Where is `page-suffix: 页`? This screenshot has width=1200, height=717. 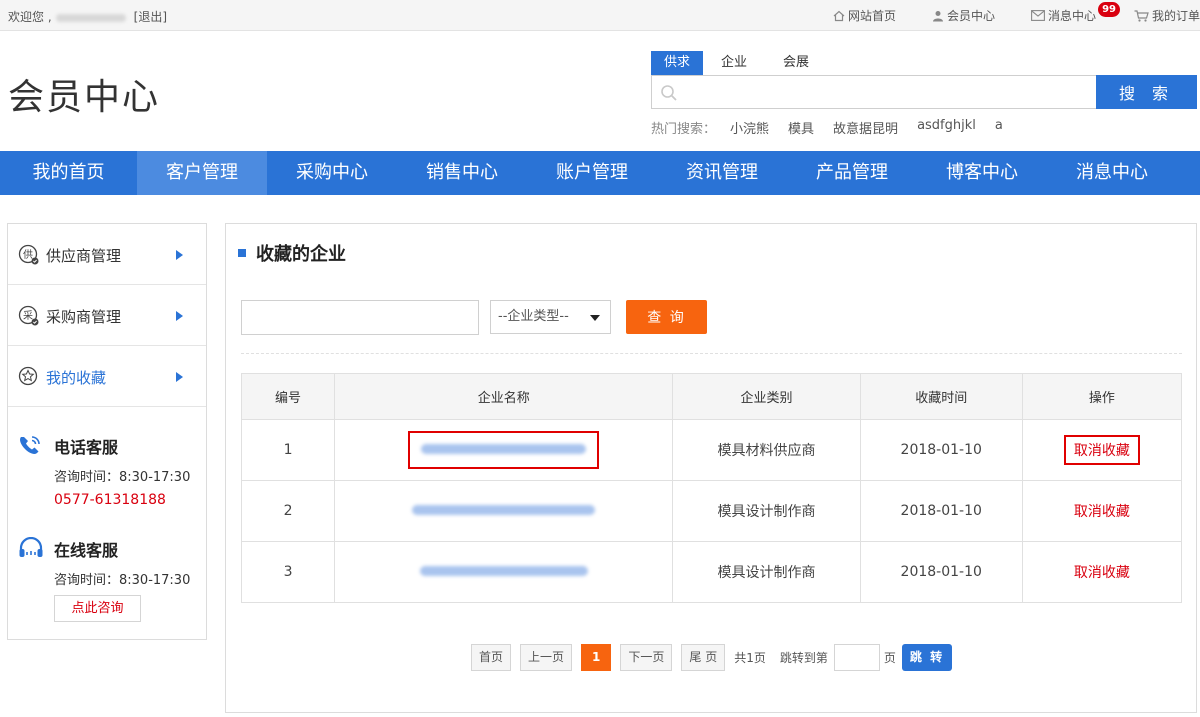
page-suffix: 页 is located at coordinates (889, 658).